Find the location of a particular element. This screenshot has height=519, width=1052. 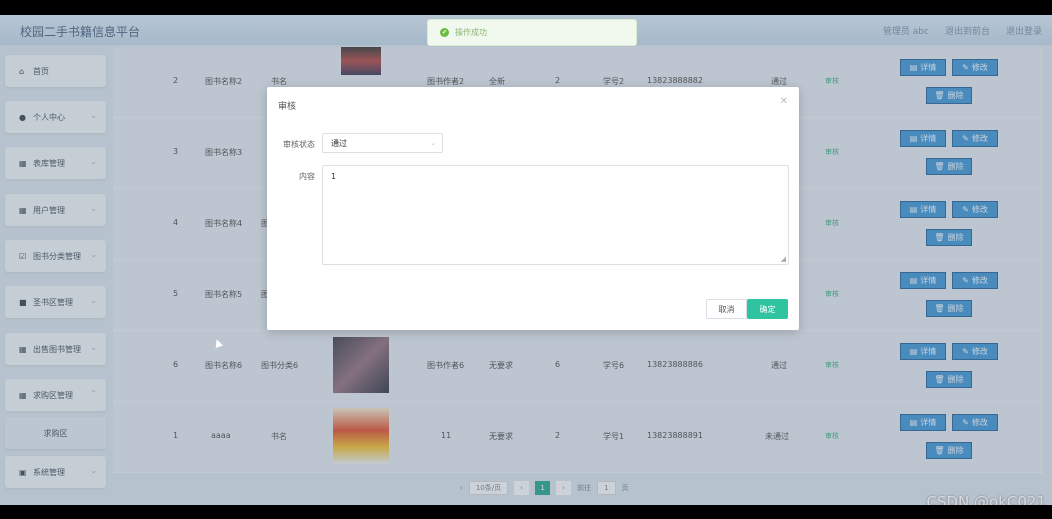

status-select-value: 通过 is located at coordinates (339, 143).